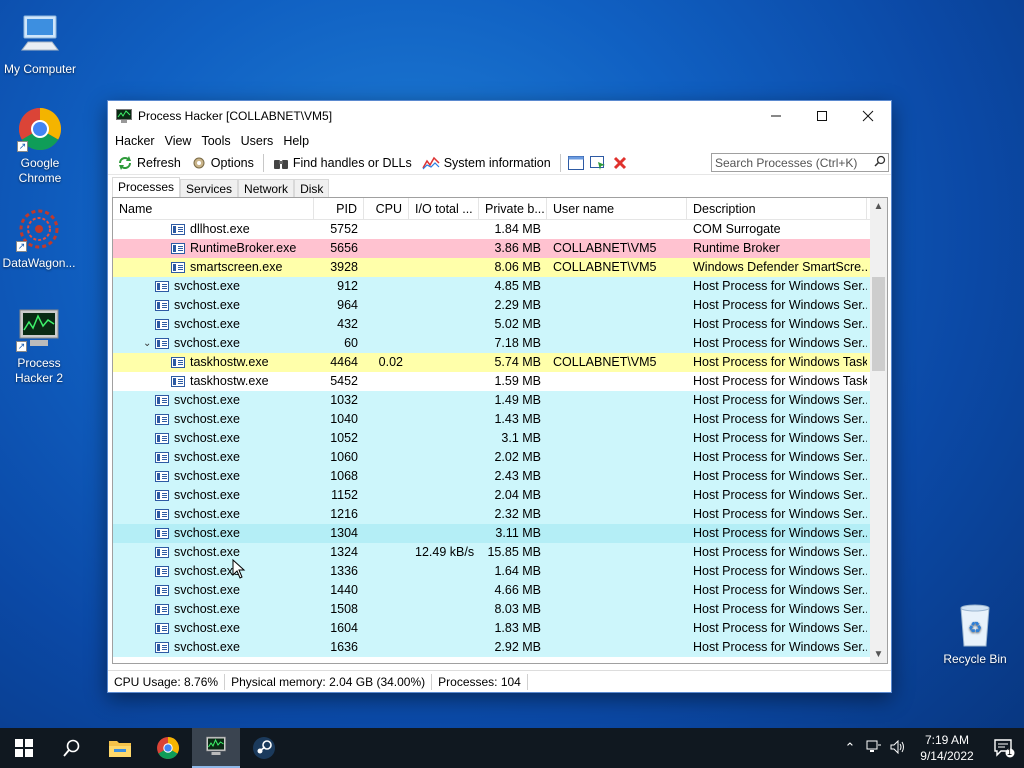 Image resolution: width=1024 pixels, height=768 pixels. Describe the element at coordinates (135, 141) in the screenshot. I see `menu-hacker: Hacker` at that location.